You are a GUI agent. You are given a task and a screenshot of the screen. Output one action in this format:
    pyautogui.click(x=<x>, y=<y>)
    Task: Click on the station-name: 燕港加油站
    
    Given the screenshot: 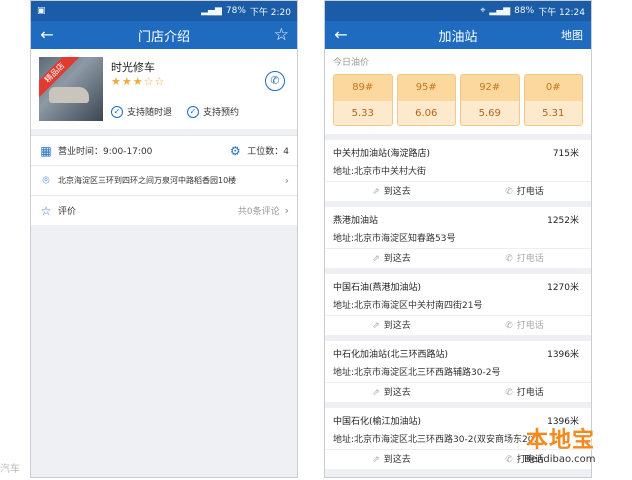 What is the action you would take?
    pyautogui.click(x=356, y=221)
    